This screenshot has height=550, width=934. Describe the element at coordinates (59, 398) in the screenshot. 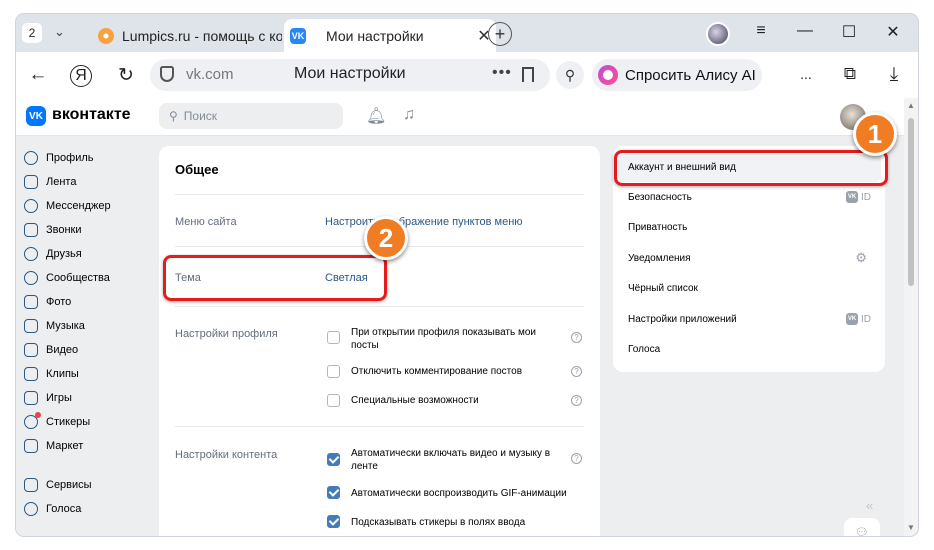

I see `sidebar-item-label: Игры` at that location.